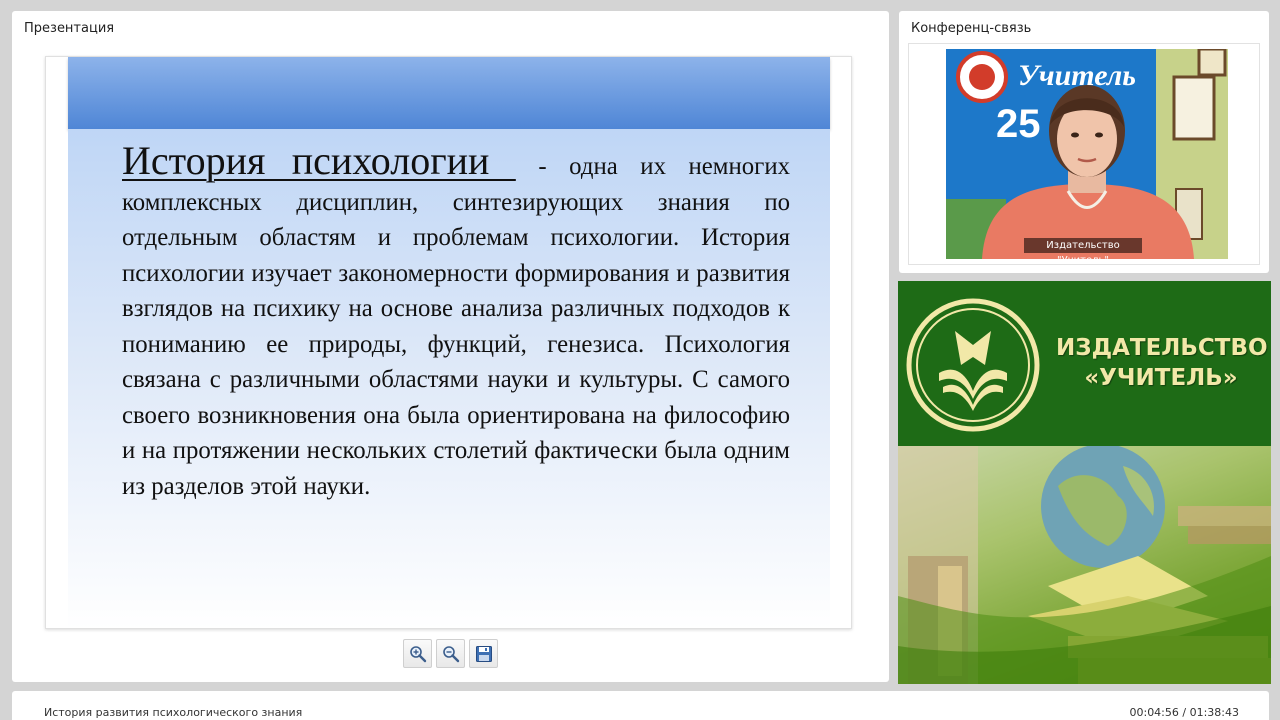 This screenshot has width=1280, height=720. What do you see at coordinates (1018, 124) in the screenshot?
I see `video-sign-number: 25` at bounding box center [1018, 124].